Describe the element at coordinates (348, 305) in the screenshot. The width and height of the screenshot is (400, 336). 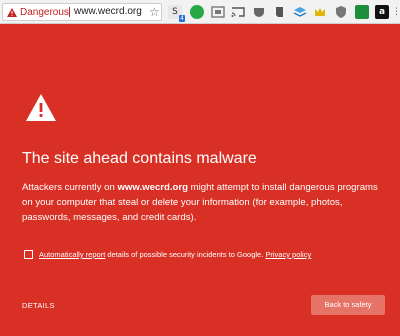
I see `back-to-safety-button: Back to safety` at that location.